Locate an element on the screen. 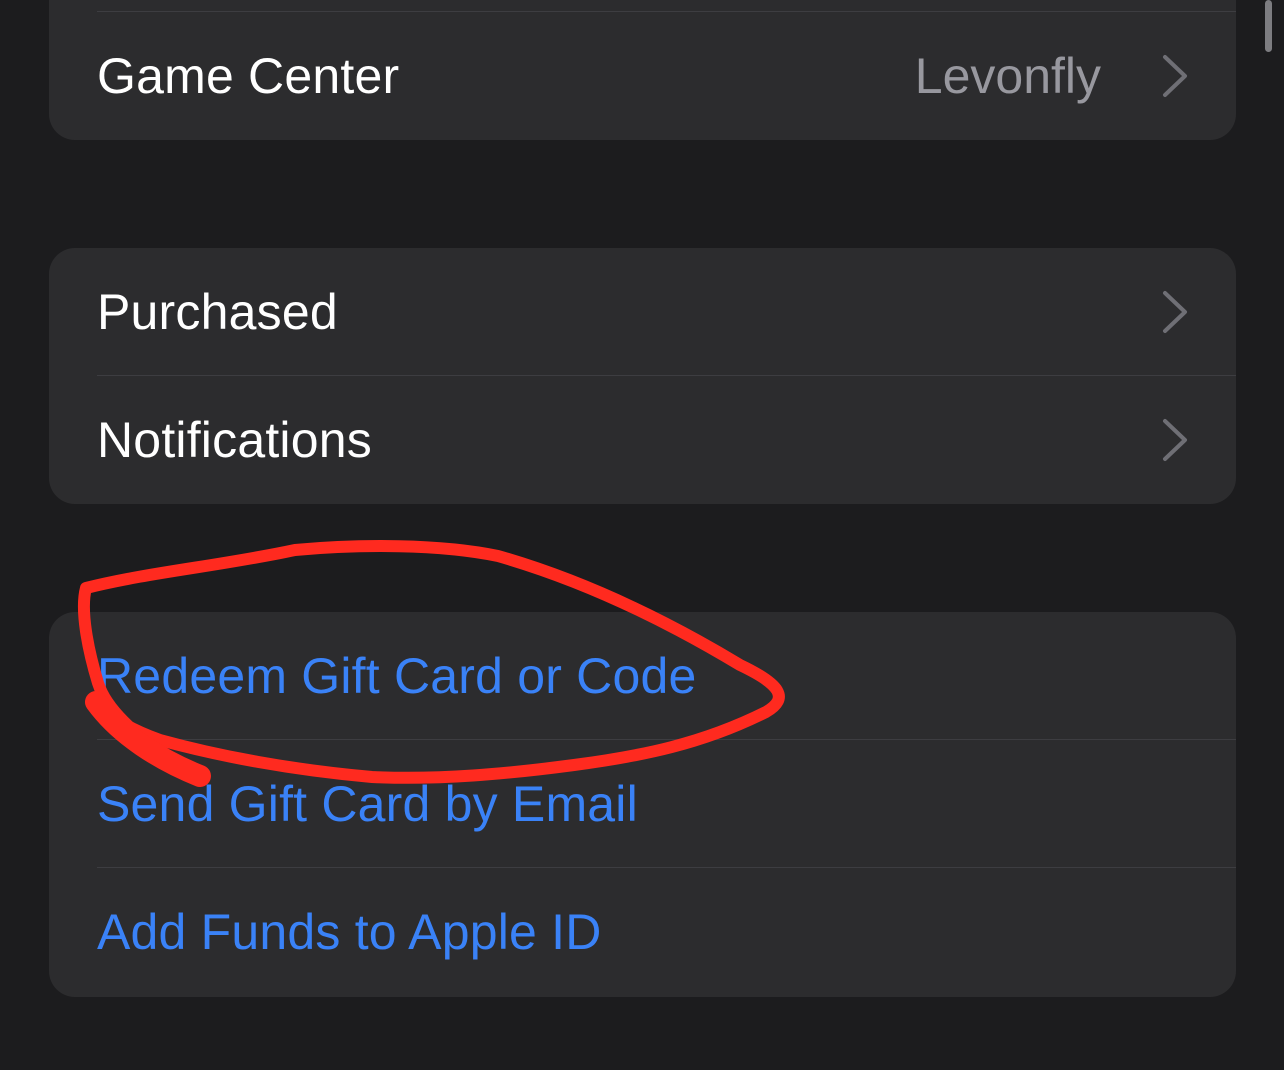 This screenshot has height=1070, width=1284. notifications-row: Notifications is located at coordinates (642, 440).